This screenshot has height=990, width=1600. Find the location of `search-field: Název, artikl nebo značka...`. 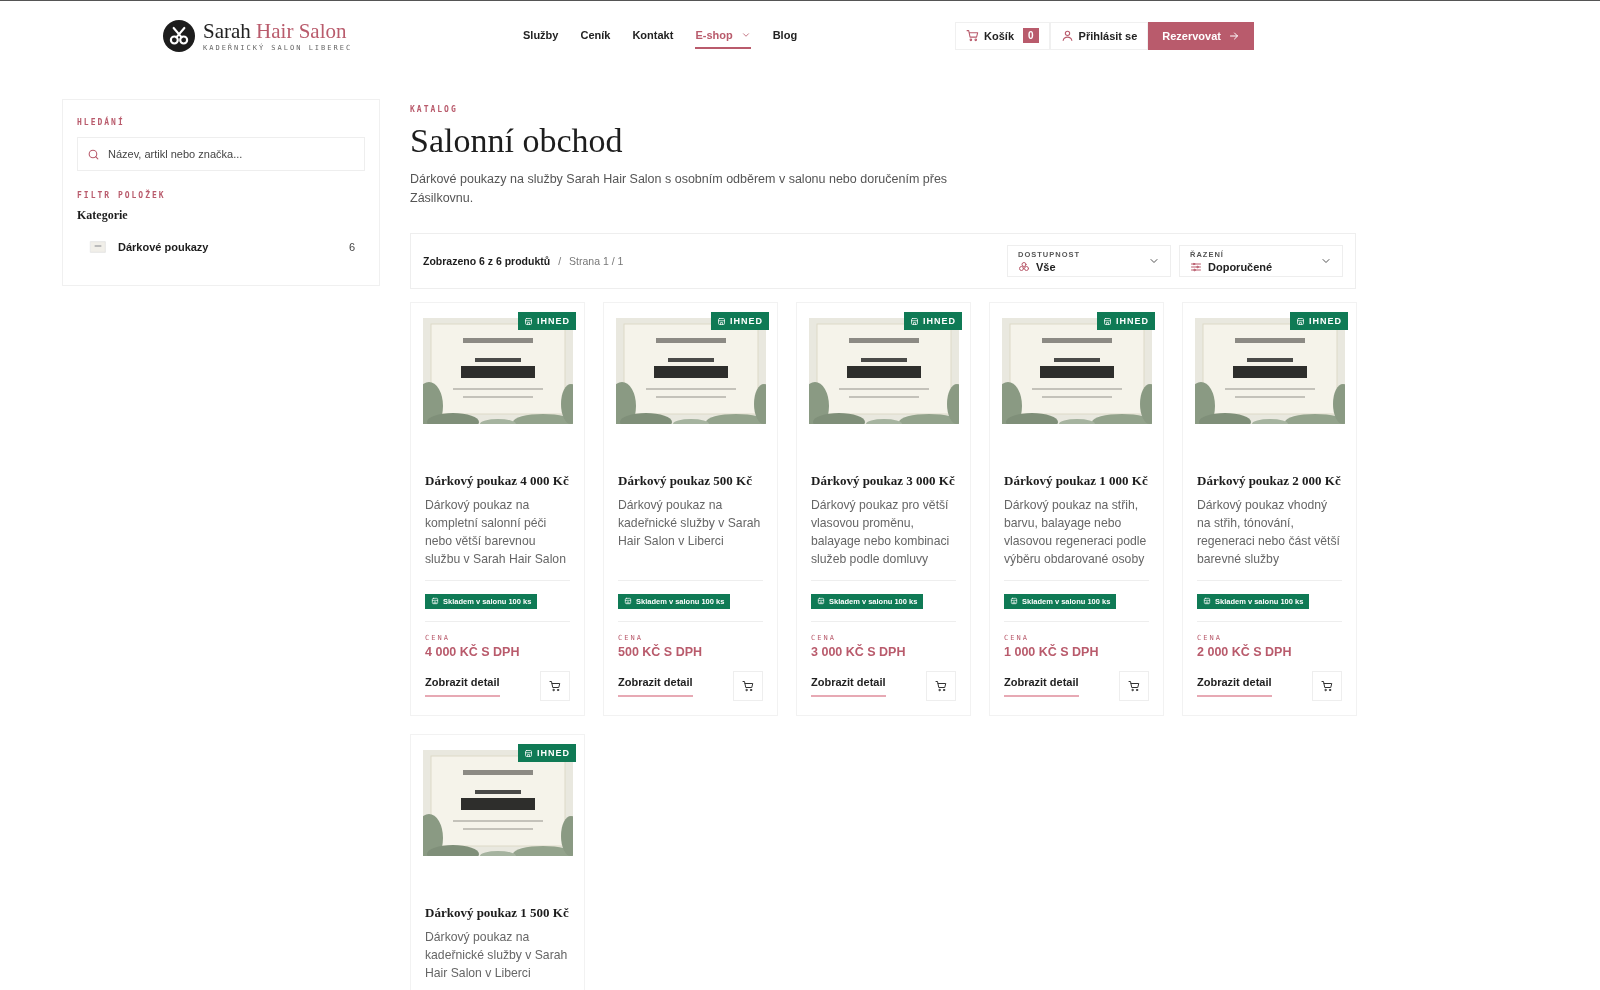

search-field: Název, artikl nebo značka... is located at coordinates (221, 154).